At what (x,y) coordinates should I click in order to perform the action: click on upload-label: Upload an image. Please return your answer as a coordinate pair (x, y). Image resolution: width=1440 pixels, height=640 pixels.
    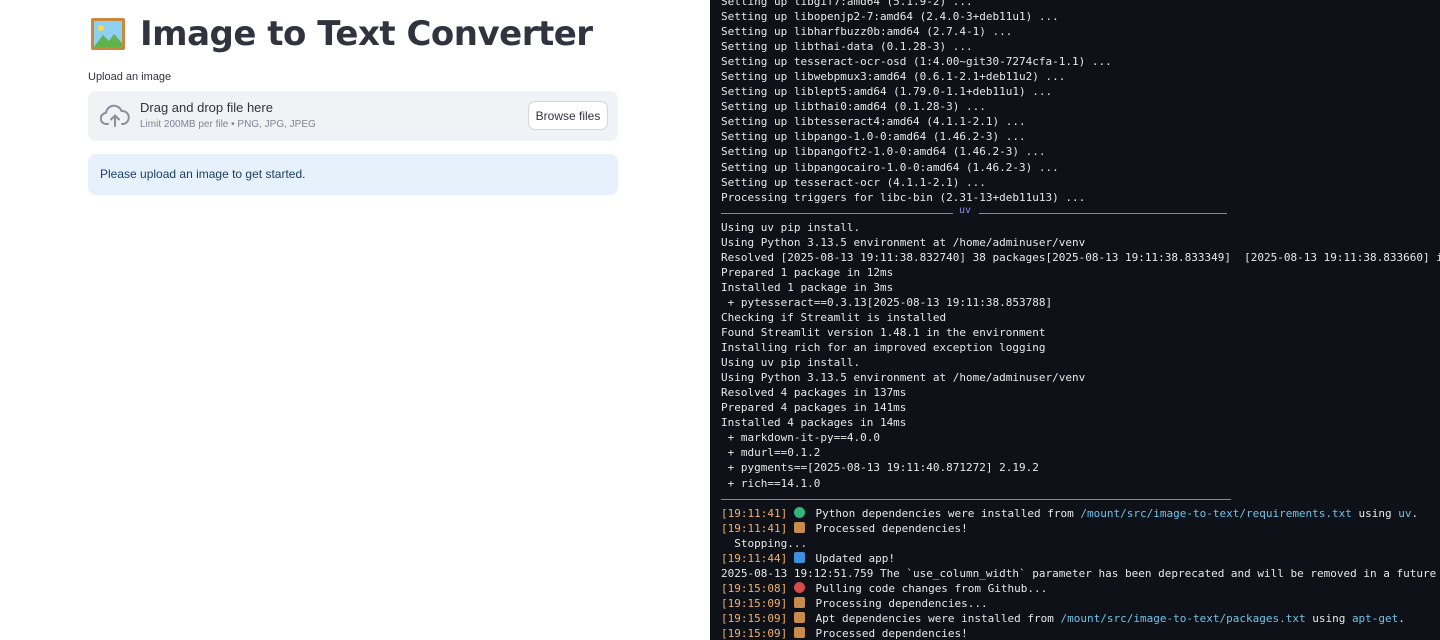
    Looking at the image, I should click on (130, 77).